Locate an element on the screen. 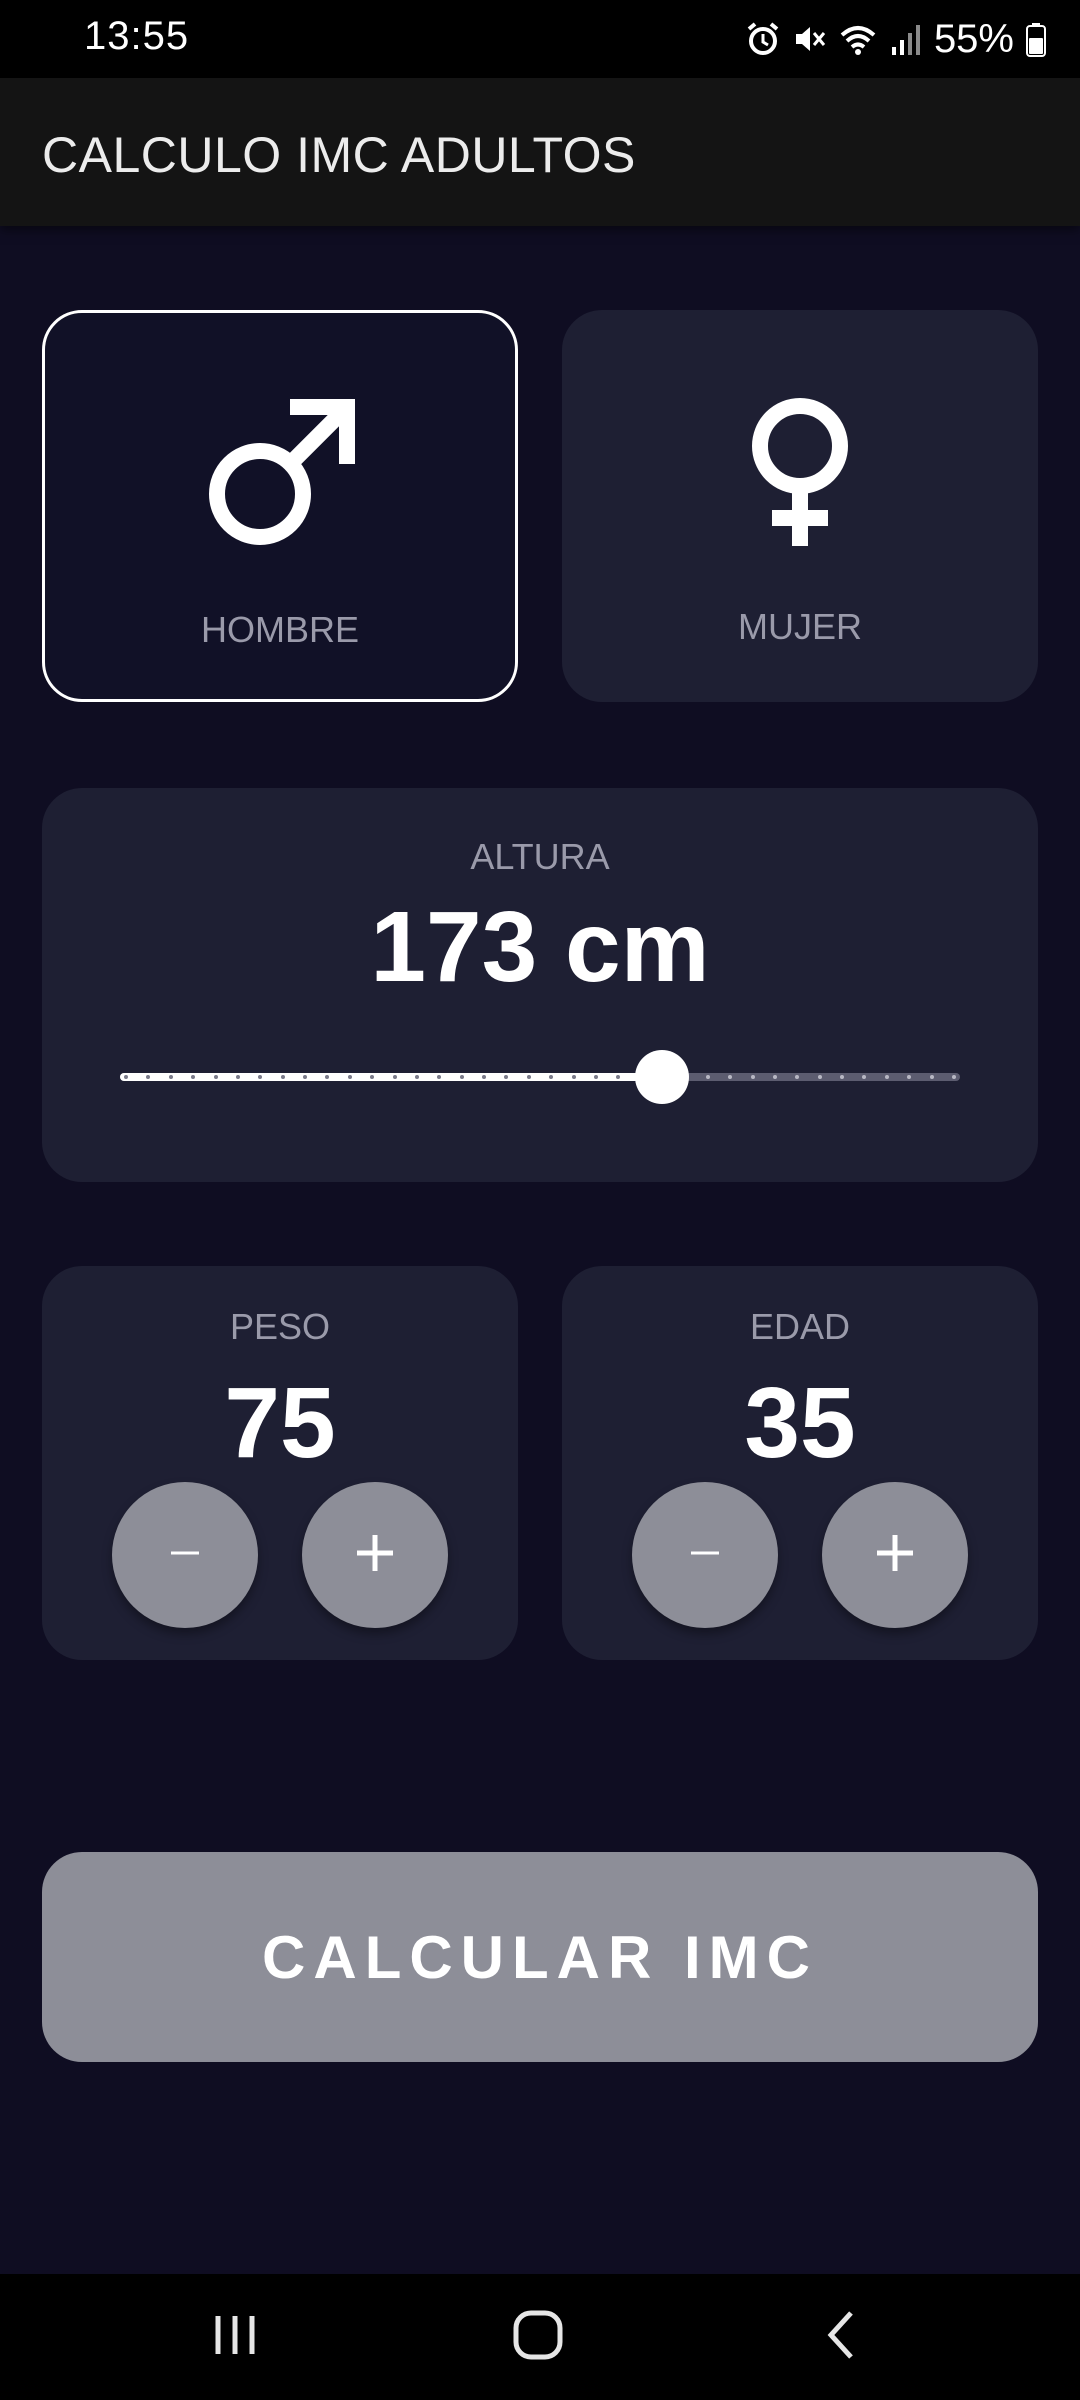  age-card: EDAD 35 is located at coordinates (800, 1463).